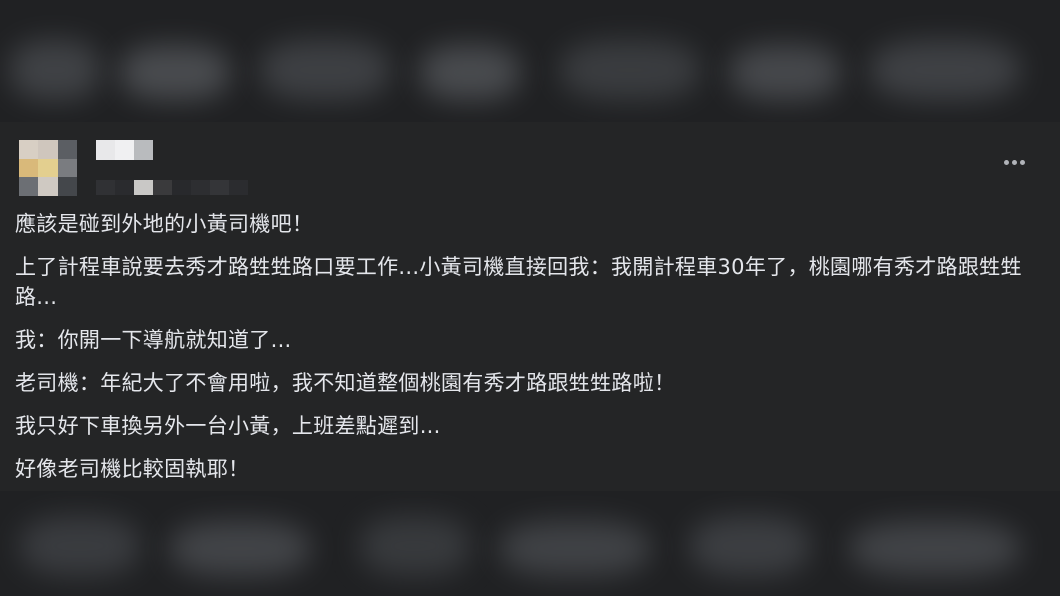  What do you see at coordinates (124, 150) in the screenshot?
I see `author-name-redacted` at bounding box center [124, 150].